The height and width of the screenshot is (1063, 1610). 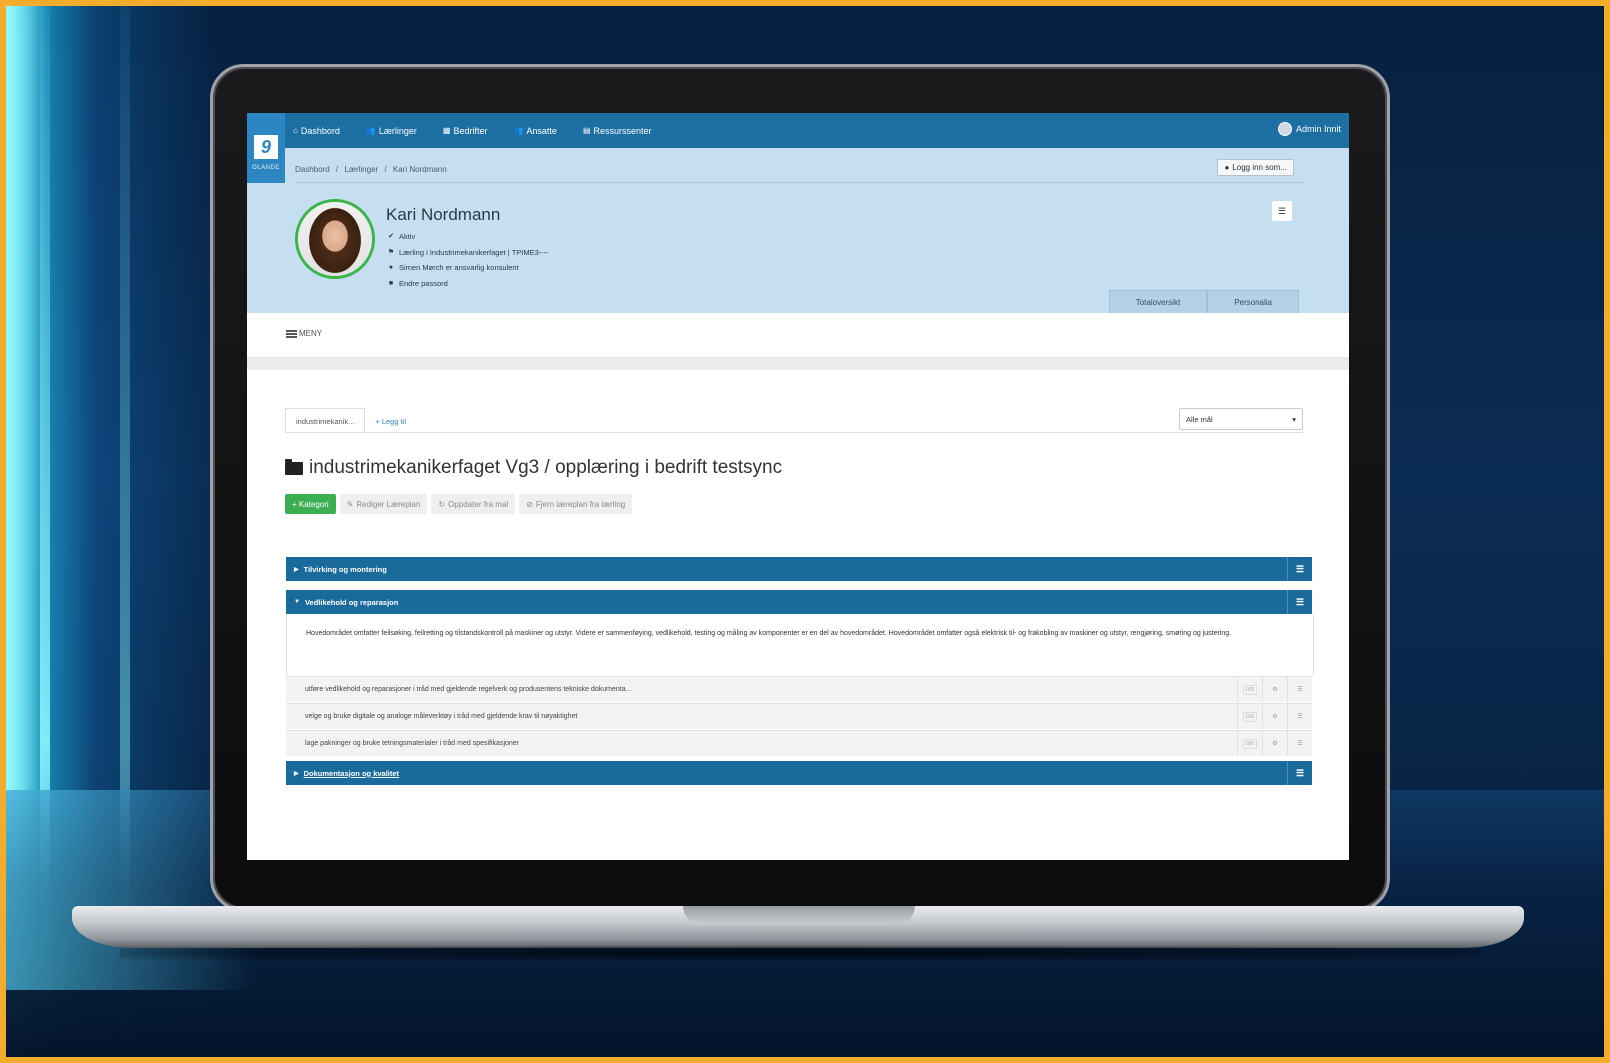 What do you see at coordinates (388, 504) in the screenshot?
I see `edit-curriculum-label: Rediger Læreplan` at bounding box center [388, 504].